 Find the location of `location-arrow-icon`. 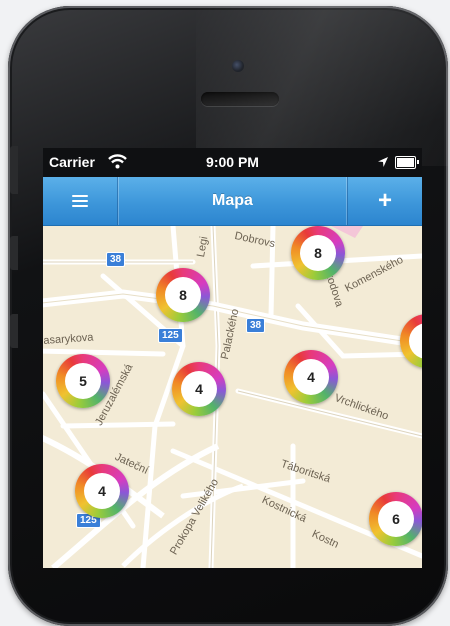

location-arrow-icon is located at coordinates (383, 162).